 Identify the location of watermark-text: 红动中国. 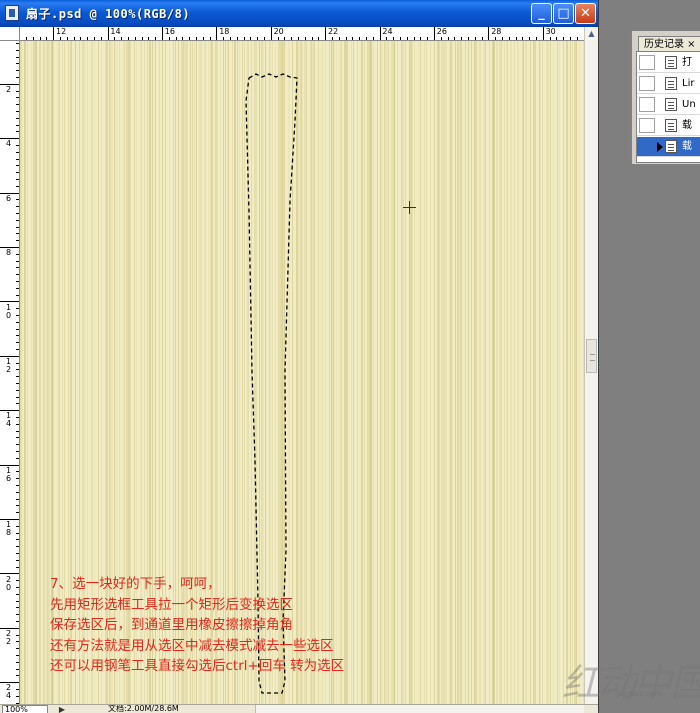
(631, 683).